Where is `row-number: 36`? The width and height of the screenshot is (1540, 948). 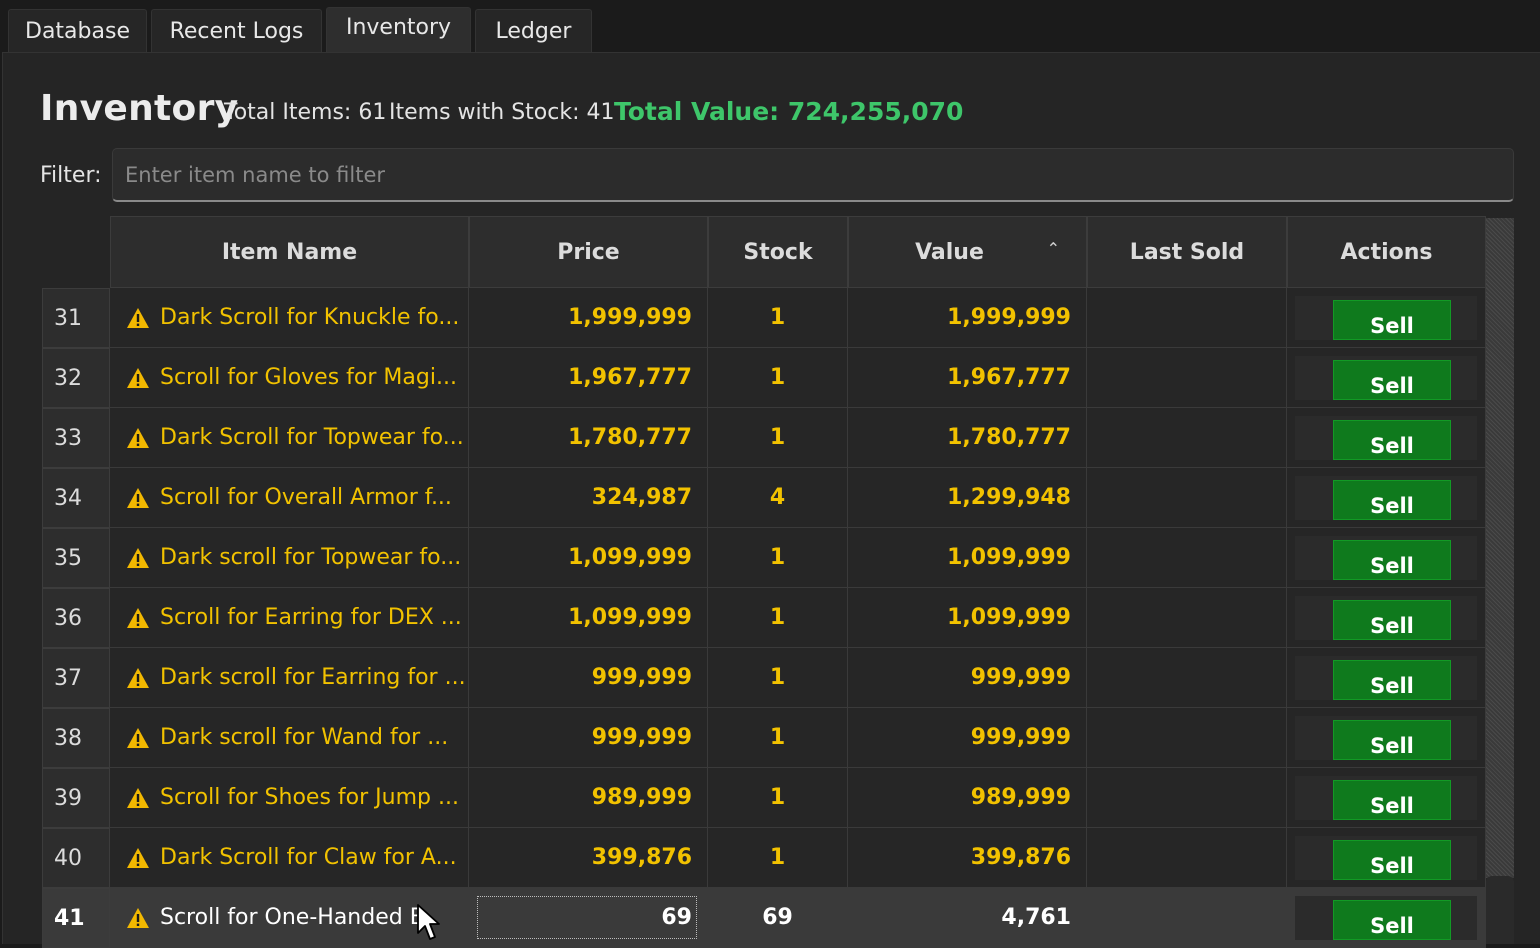
row-number: 36 is located at coordinates (76, 618).